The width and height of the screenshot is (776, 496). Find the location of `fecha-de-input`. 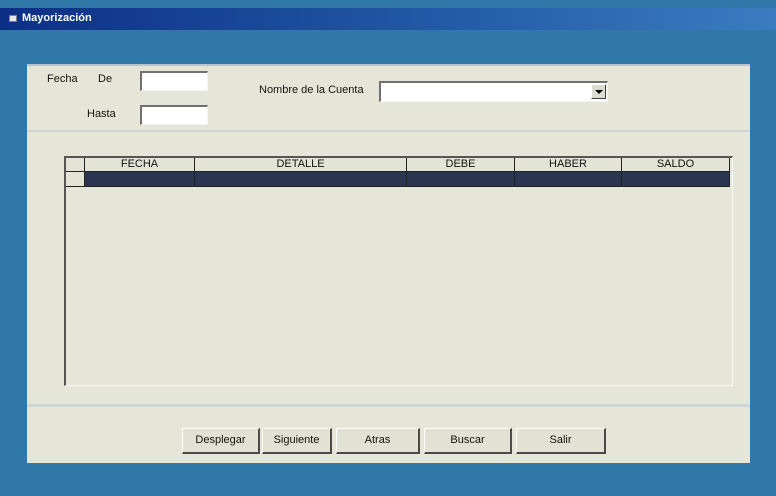

fecha-de-input is located at coordinates (174, 81).